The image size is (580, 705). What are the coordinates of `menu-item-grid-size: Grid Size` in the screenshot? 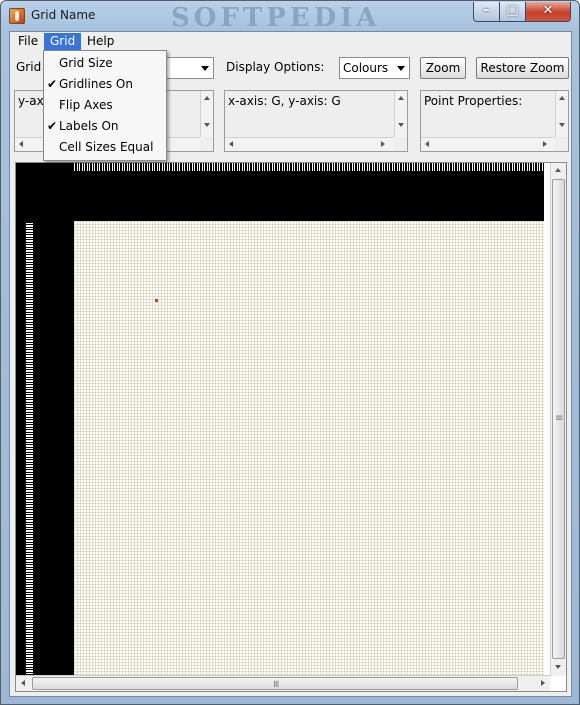 It's located at (105, 63).